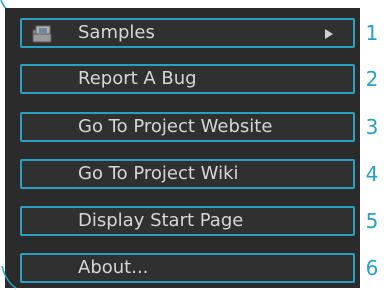  Describe the element at coordinates (372, 127) in the screenshot. I see `callout-number-3: 3` at that location.